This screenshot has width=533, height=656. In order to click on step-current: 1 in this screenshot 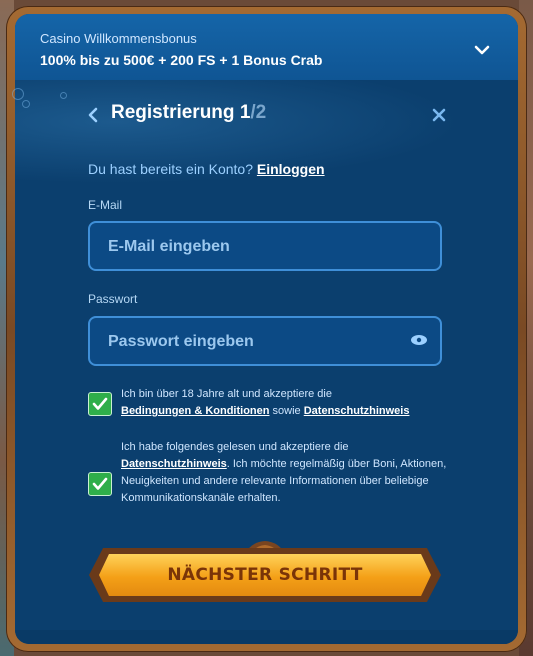, I will do `click(245, 112)`.